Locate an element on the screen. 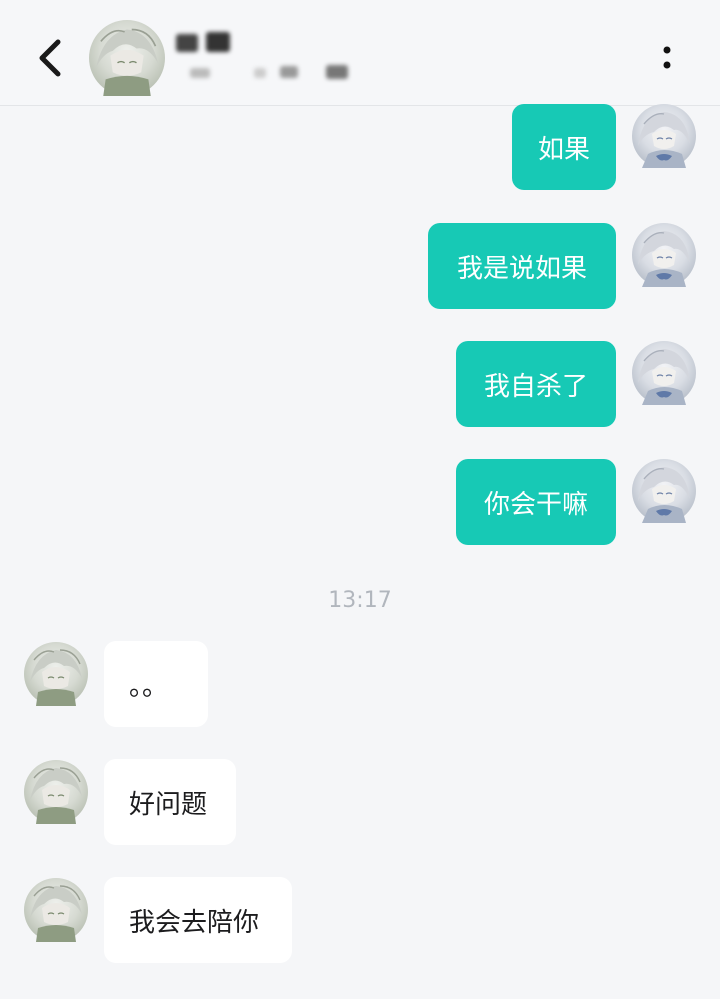 The height and width of the screenshot is (999, 720). contact-status is located at coordinates (275, 72).